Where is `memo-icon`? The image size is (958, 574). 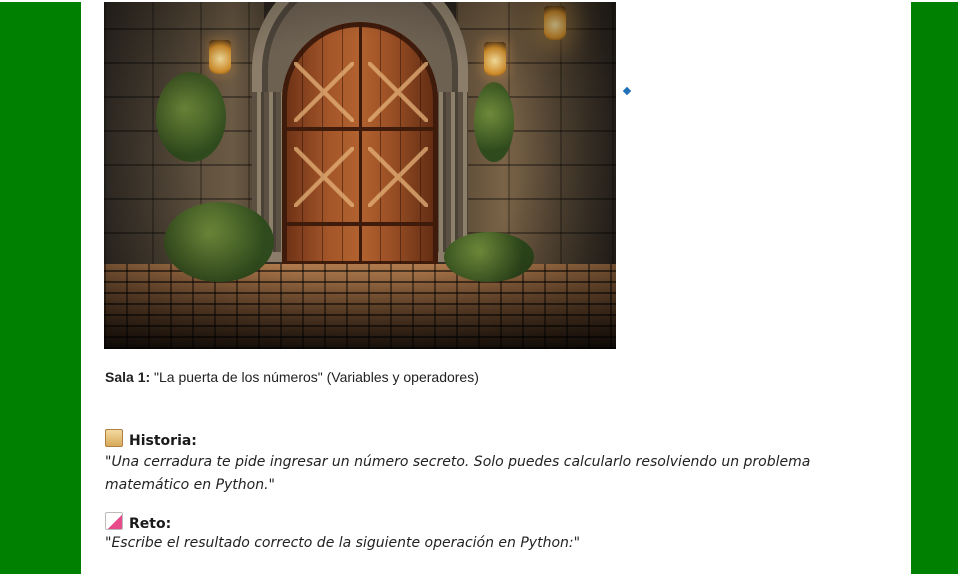 memo-icon is located at coordinates (114, 521).